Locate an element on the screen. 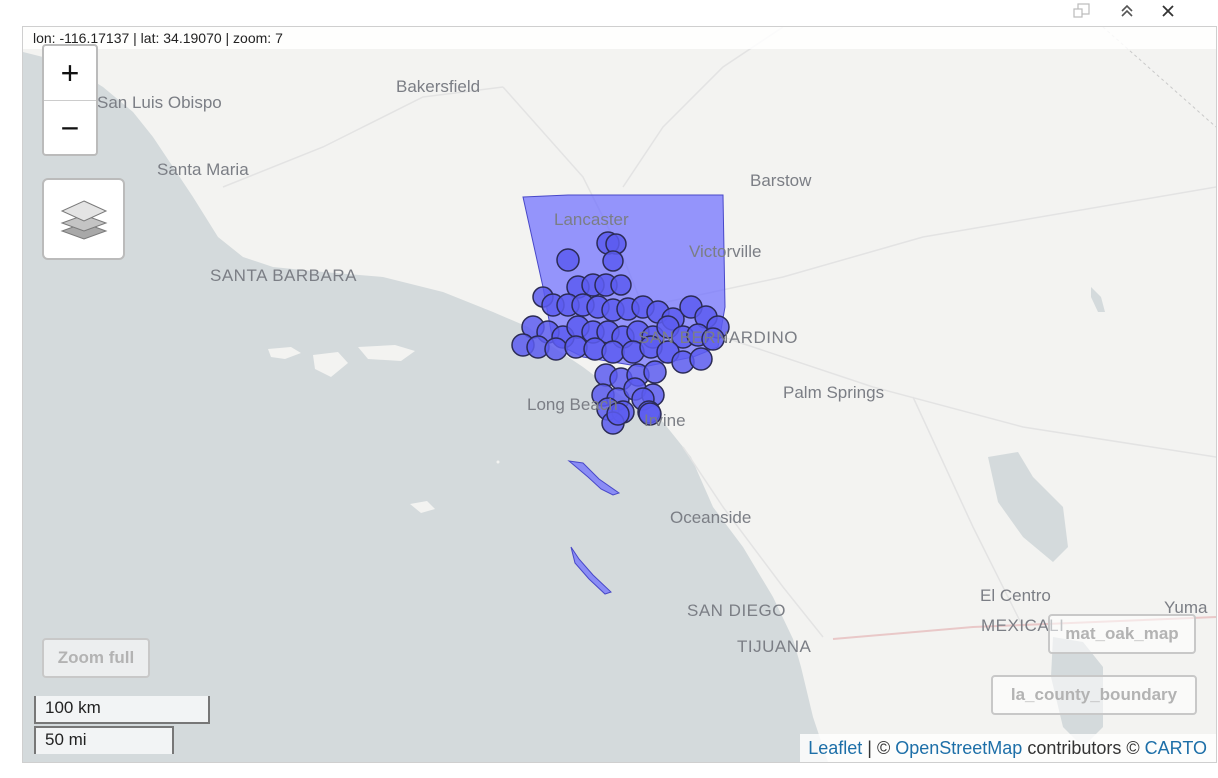 The width and height of the screenshot is (1218, 778). layer-button-mat-oak-map: mat_oak_map is located at coordinates (1122, 634).